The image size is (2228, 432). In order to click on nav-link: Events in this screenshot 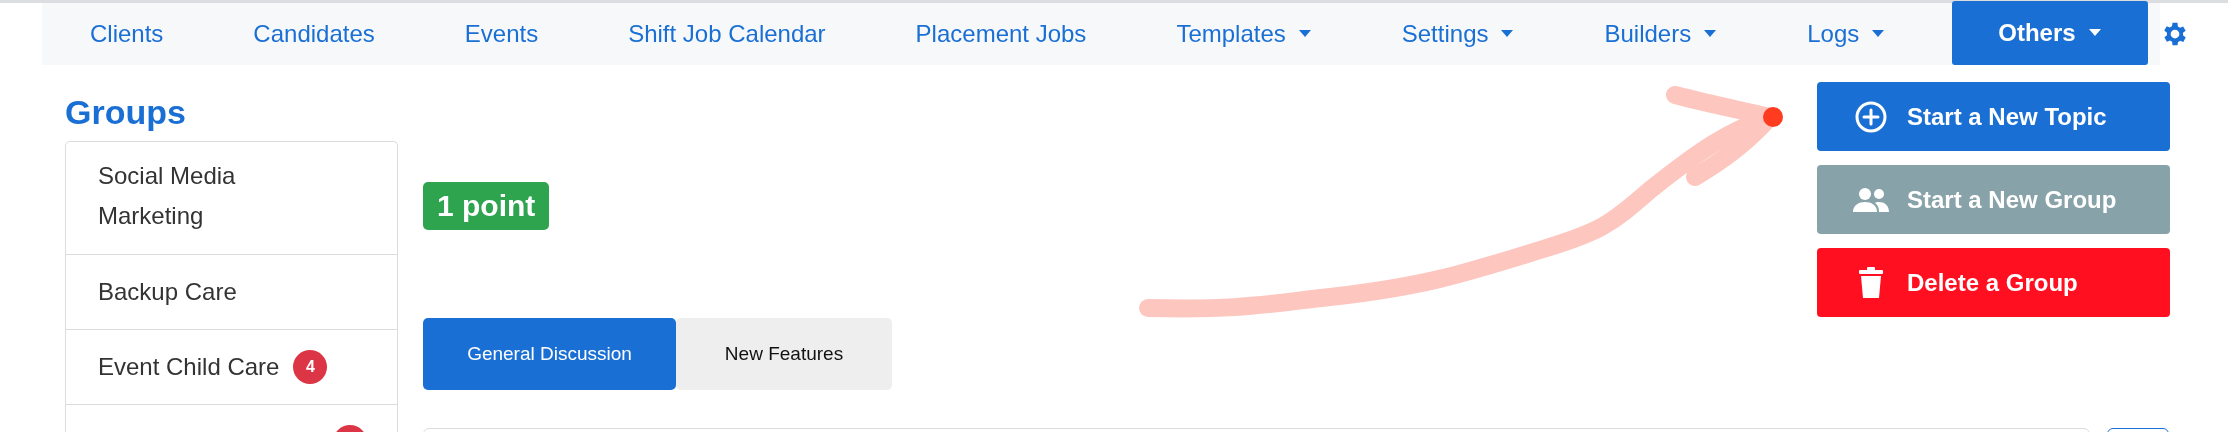, I will do `click(501, 34)`.